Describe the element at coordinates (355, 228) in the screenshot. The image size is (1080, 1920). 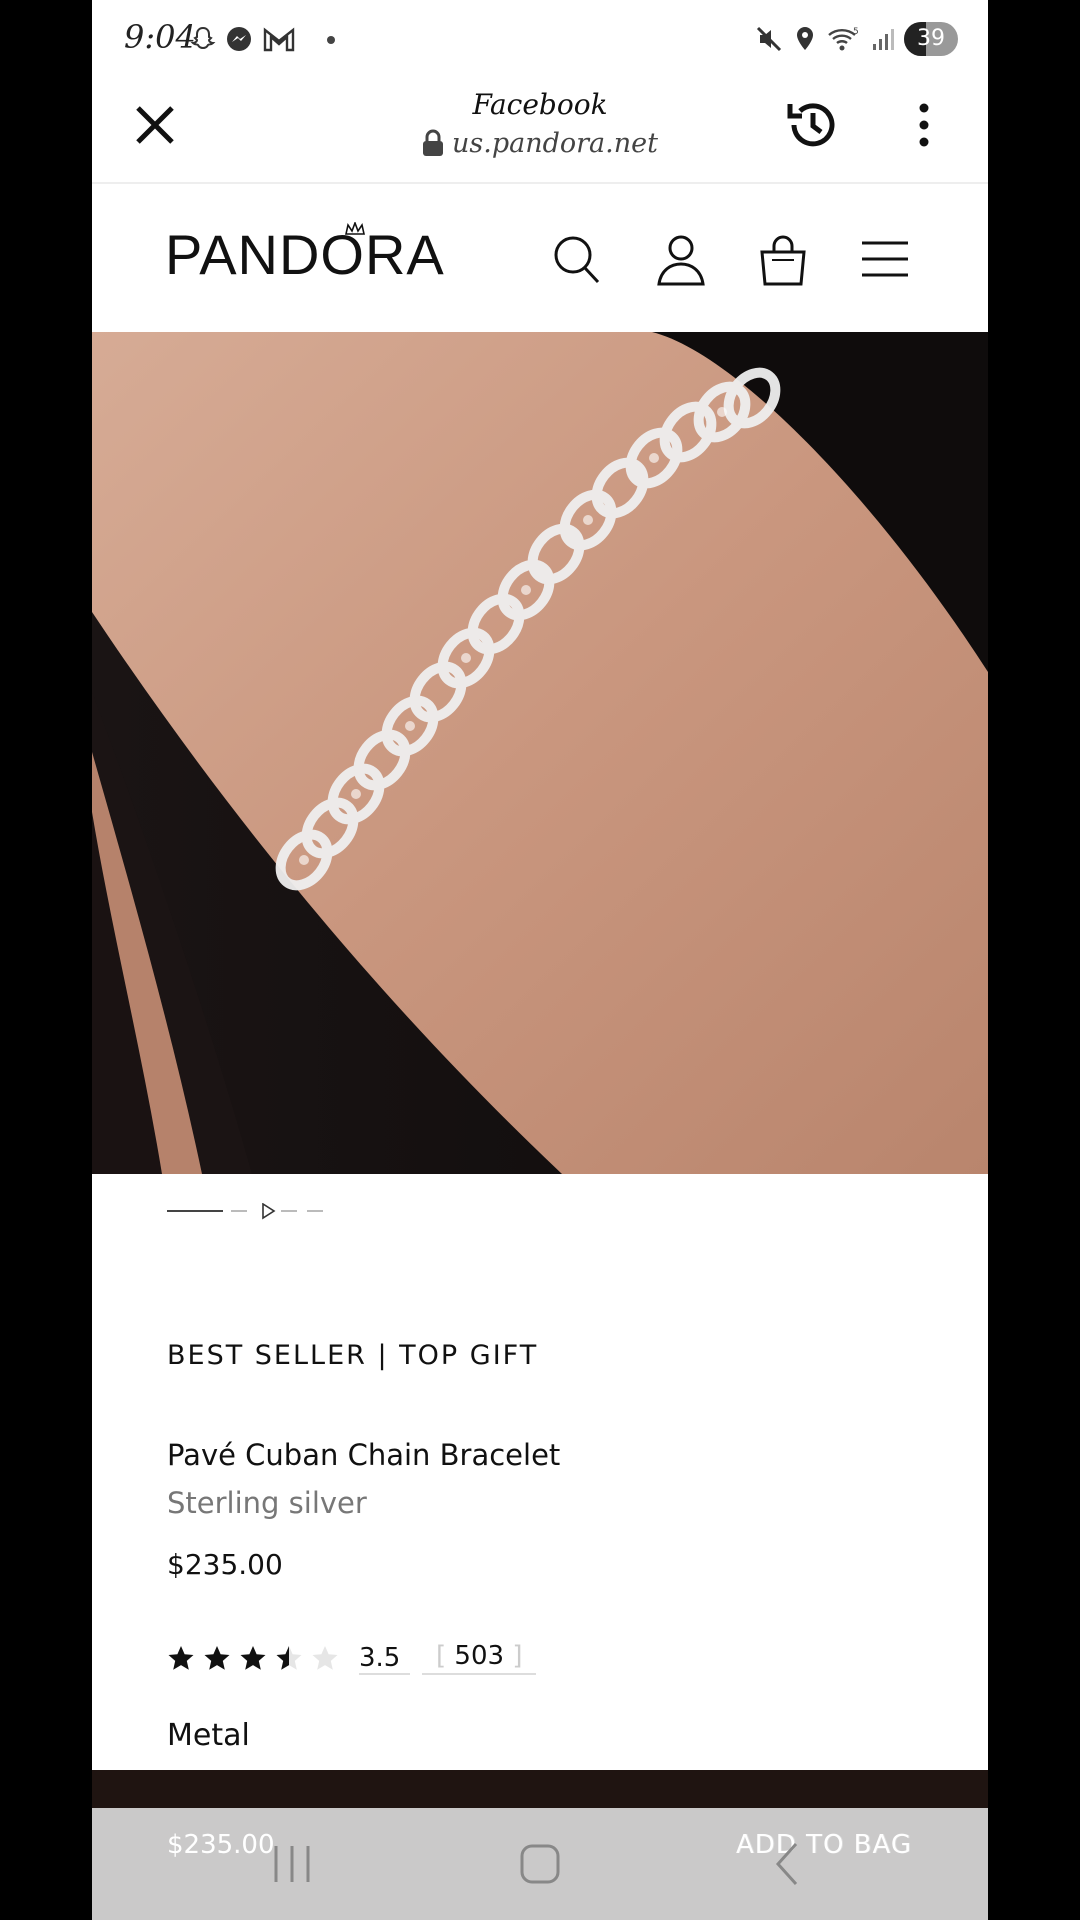
I see `crown-icon` at that location.